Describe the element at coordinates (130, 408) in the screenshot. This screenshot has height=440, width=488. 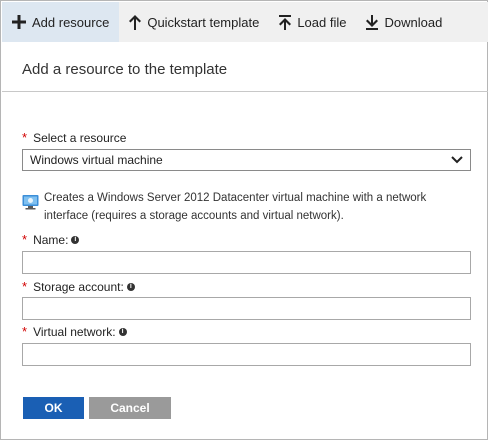
I see `cancel-button: Cancel` at that location.